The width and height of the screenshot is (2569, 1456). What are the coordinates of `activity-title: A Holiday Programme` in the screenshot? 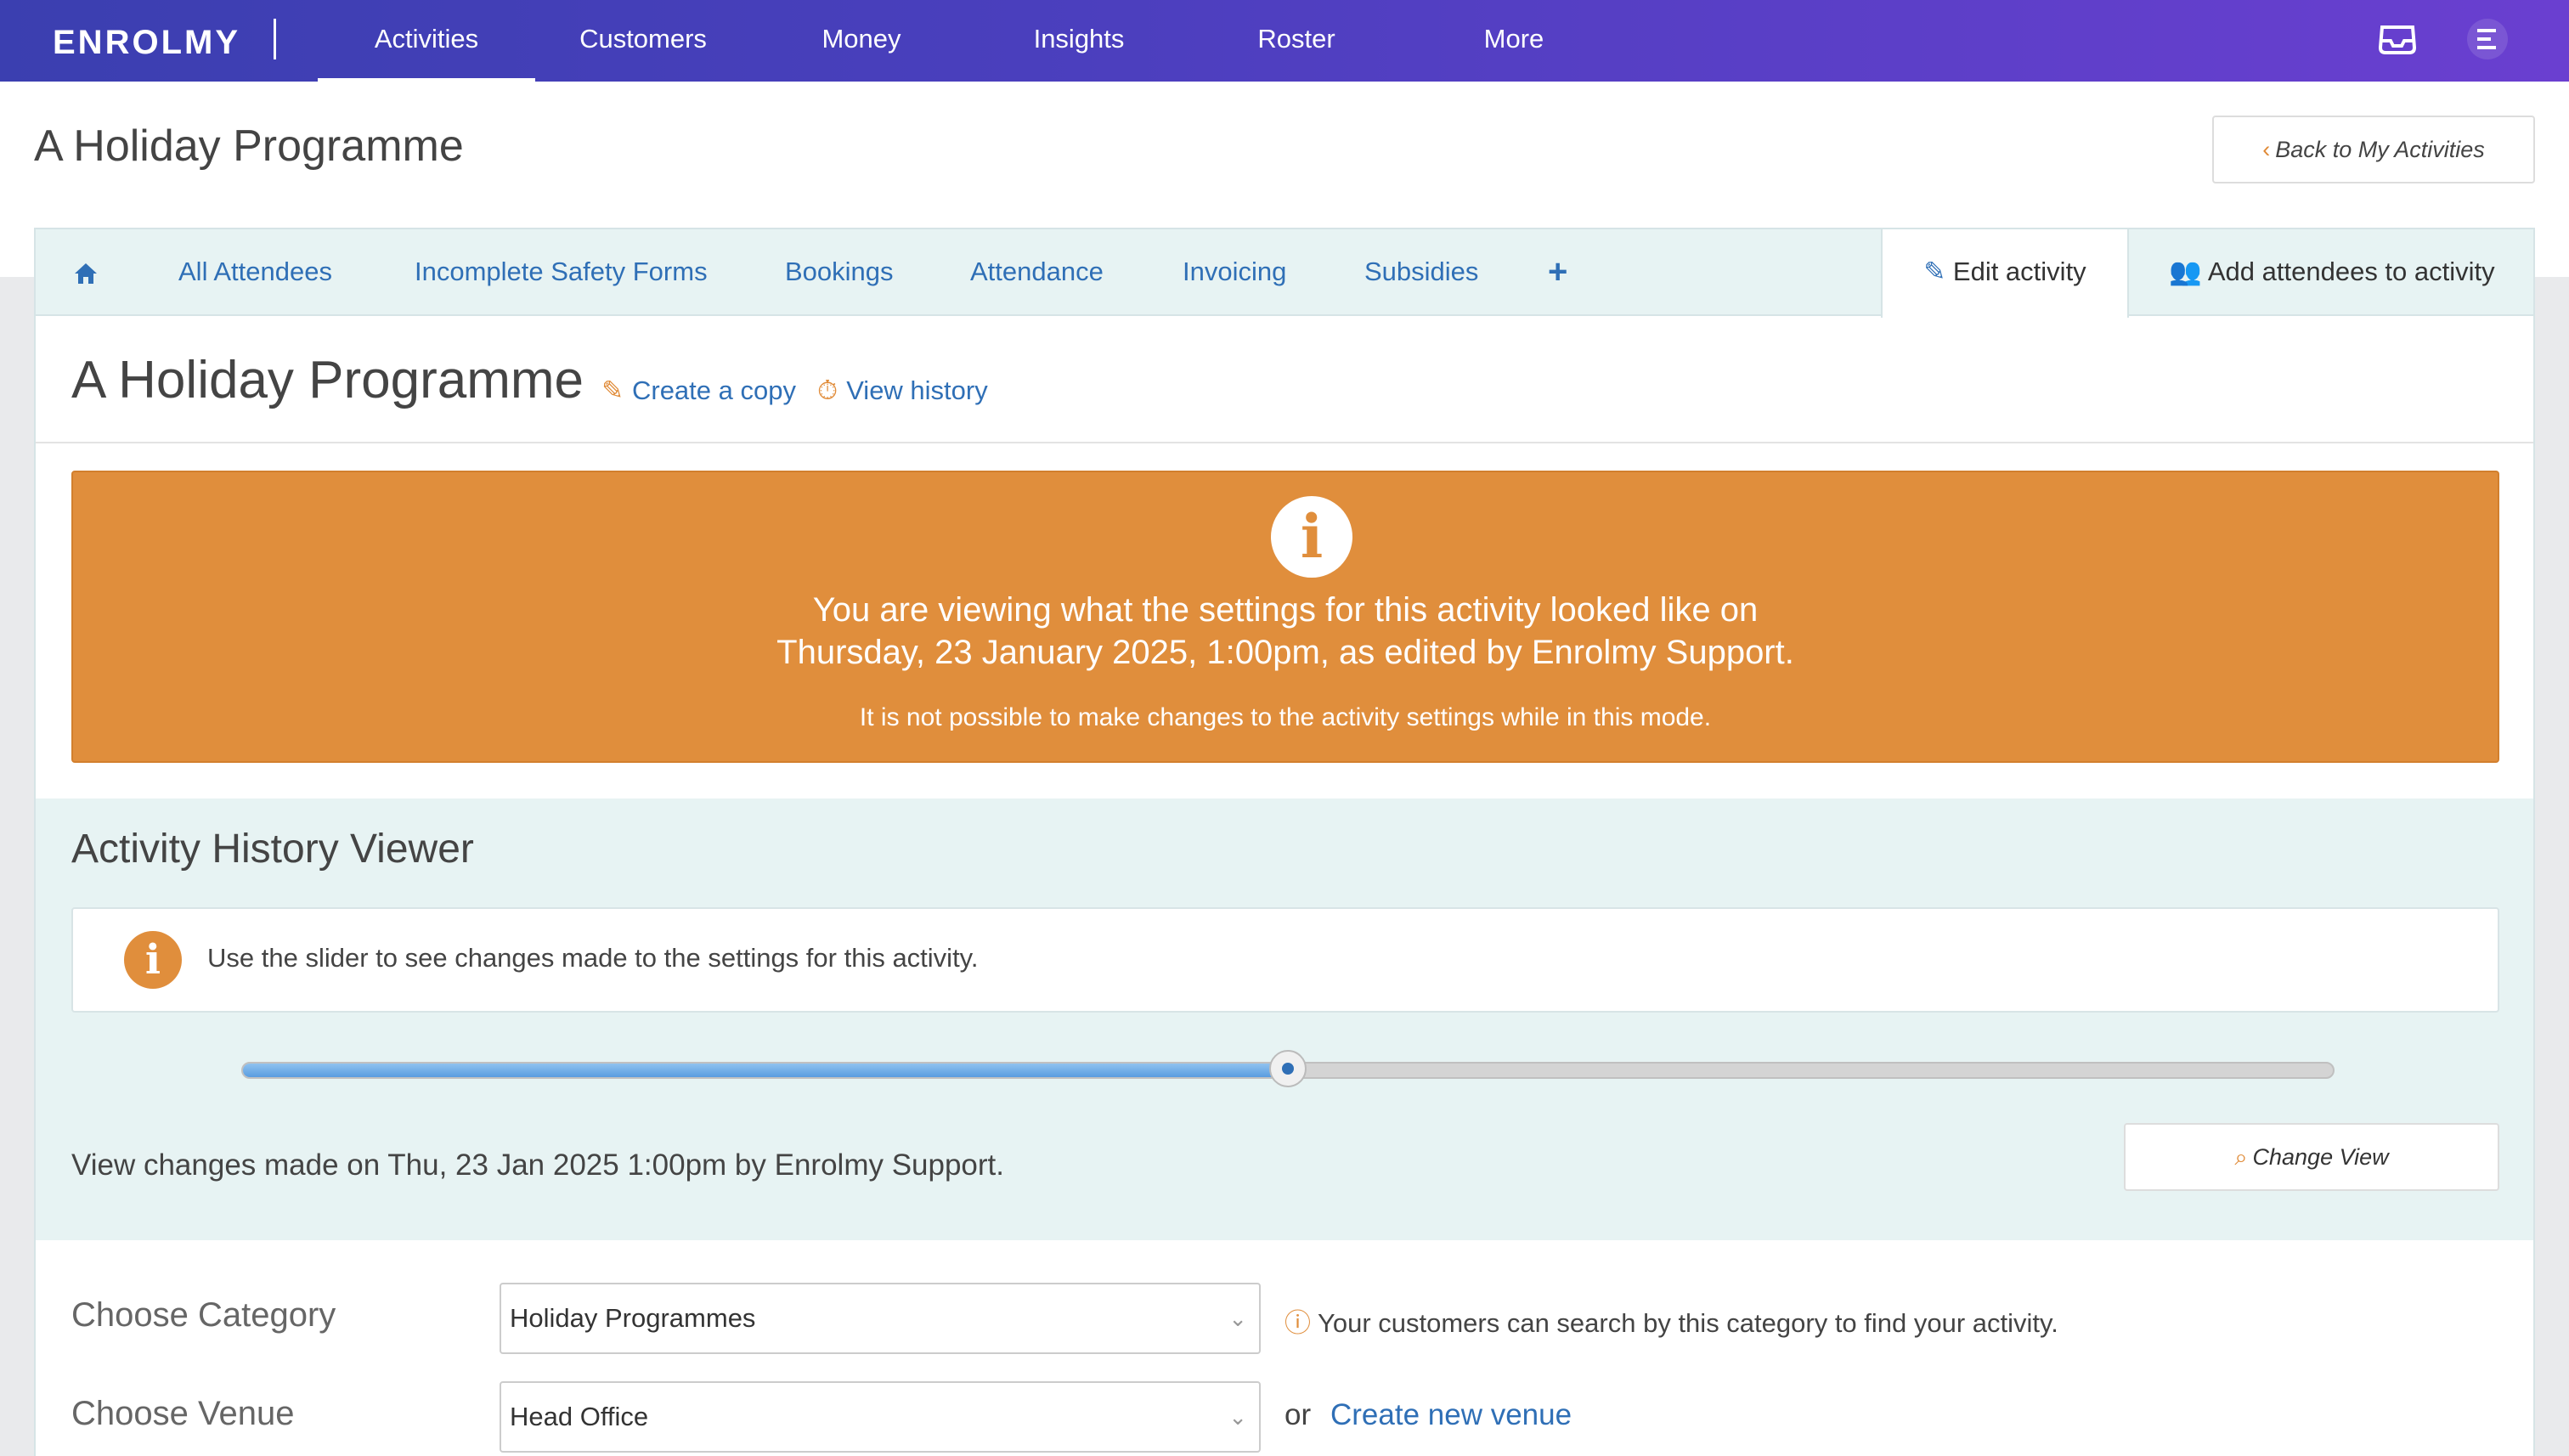 It's located at (328, 380).